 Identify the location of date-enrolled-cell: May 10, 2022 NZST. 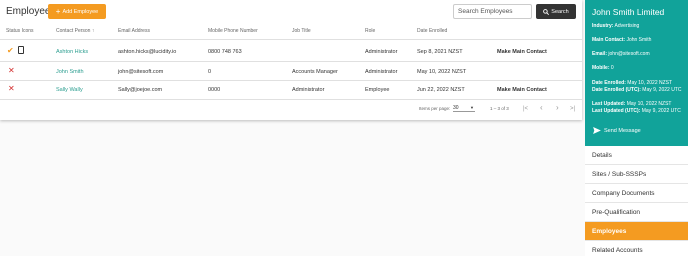
(442, 72).